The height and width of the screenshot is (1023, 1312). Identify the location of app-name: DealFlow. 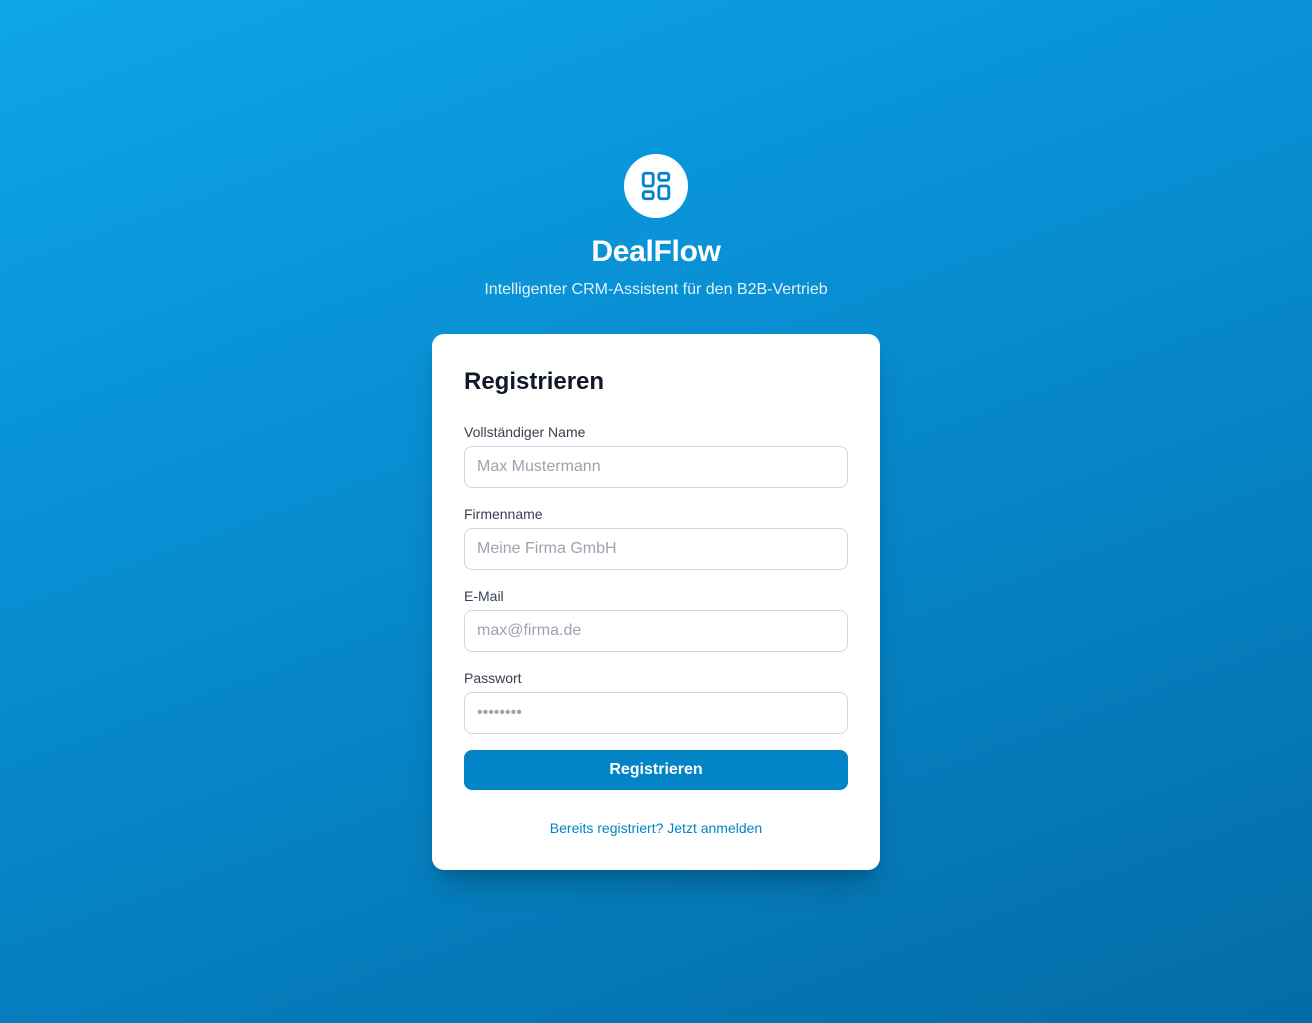
(656, 251).